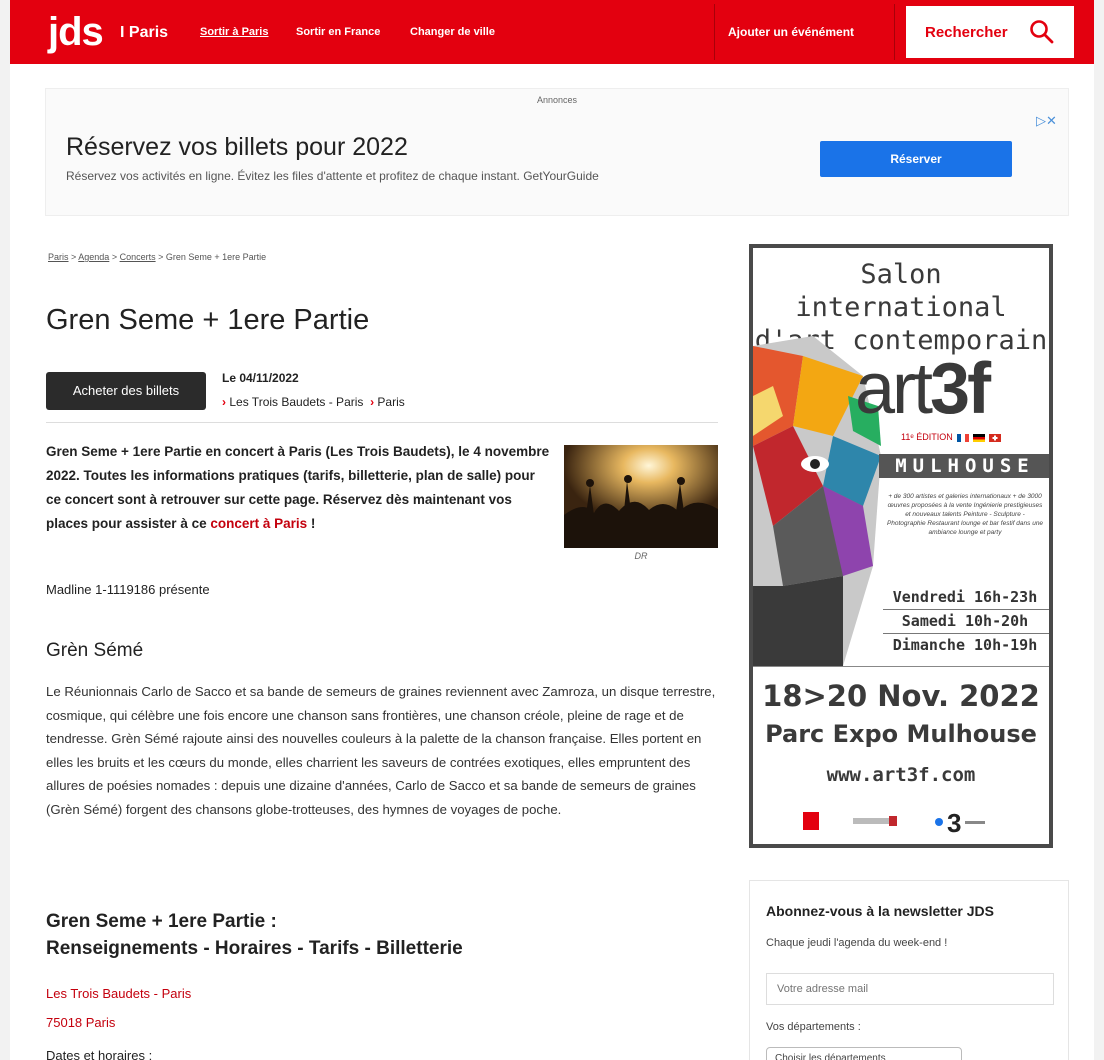 Image resolution: width=1104 pixels, height=1060 pixels. What do you see at coordinates (1046, 121) in the screenshot?
I see `ad-choices-icon: ▷✕` at bounding box center [1046, 121].